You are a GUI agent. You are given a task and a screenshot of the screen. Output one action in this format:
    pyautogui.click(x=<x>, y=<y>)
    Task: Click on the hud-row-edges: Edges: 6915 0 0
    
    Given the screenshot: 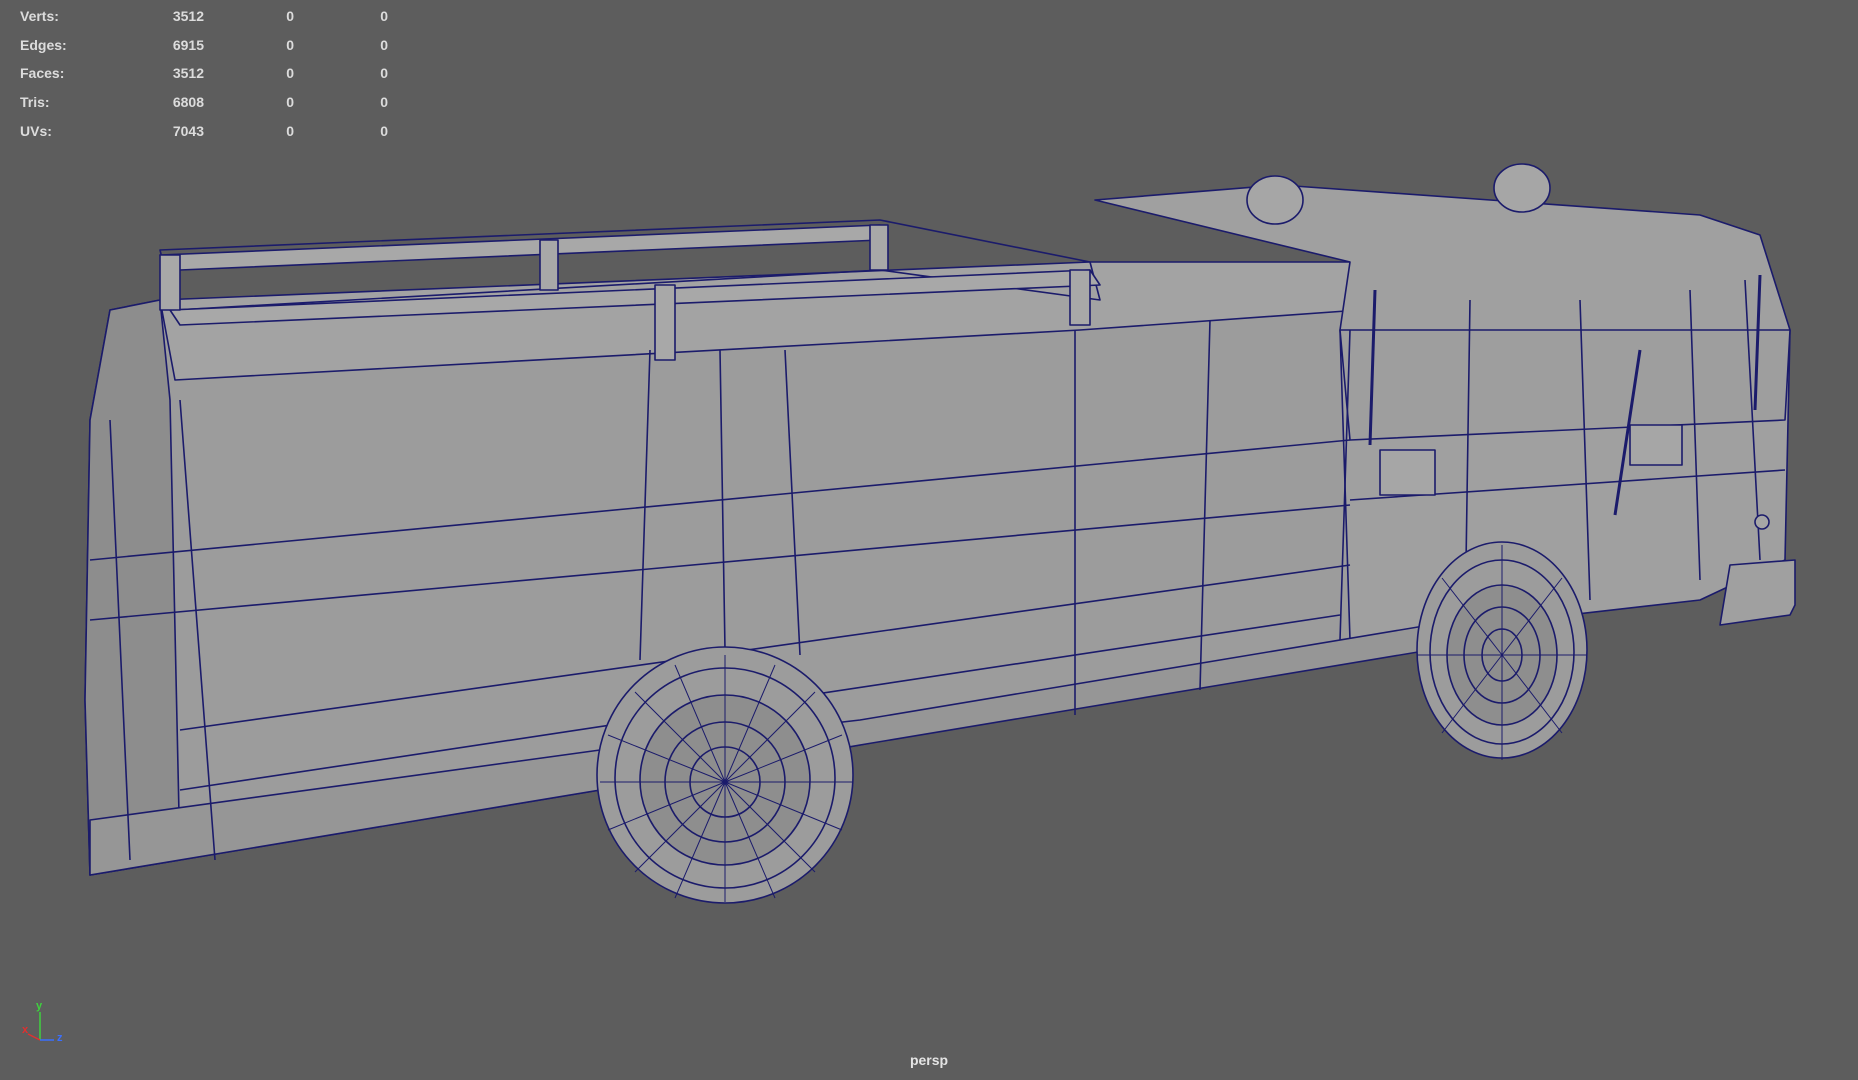 What is the action you would take?
    pyautogui.click(x=204, y=45)
    